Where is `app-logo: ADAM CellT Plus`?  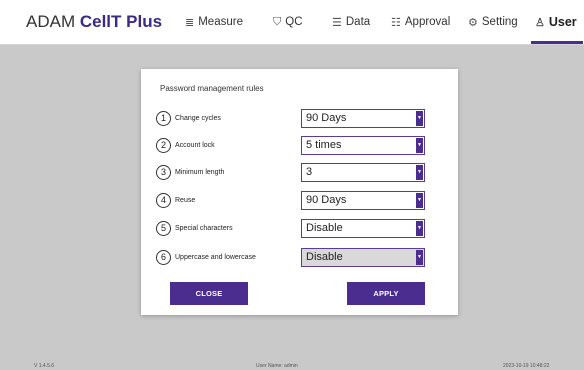
app-logo: ADAM CellT Plus is located at coordinates (94, 22).